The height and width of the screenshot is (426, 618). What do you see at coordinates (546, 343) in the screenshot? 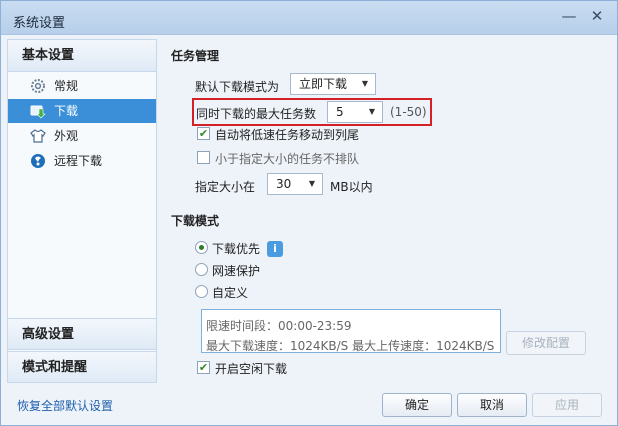
I see `modify-config-button: 修改配置` at bounding box center [546, 343].